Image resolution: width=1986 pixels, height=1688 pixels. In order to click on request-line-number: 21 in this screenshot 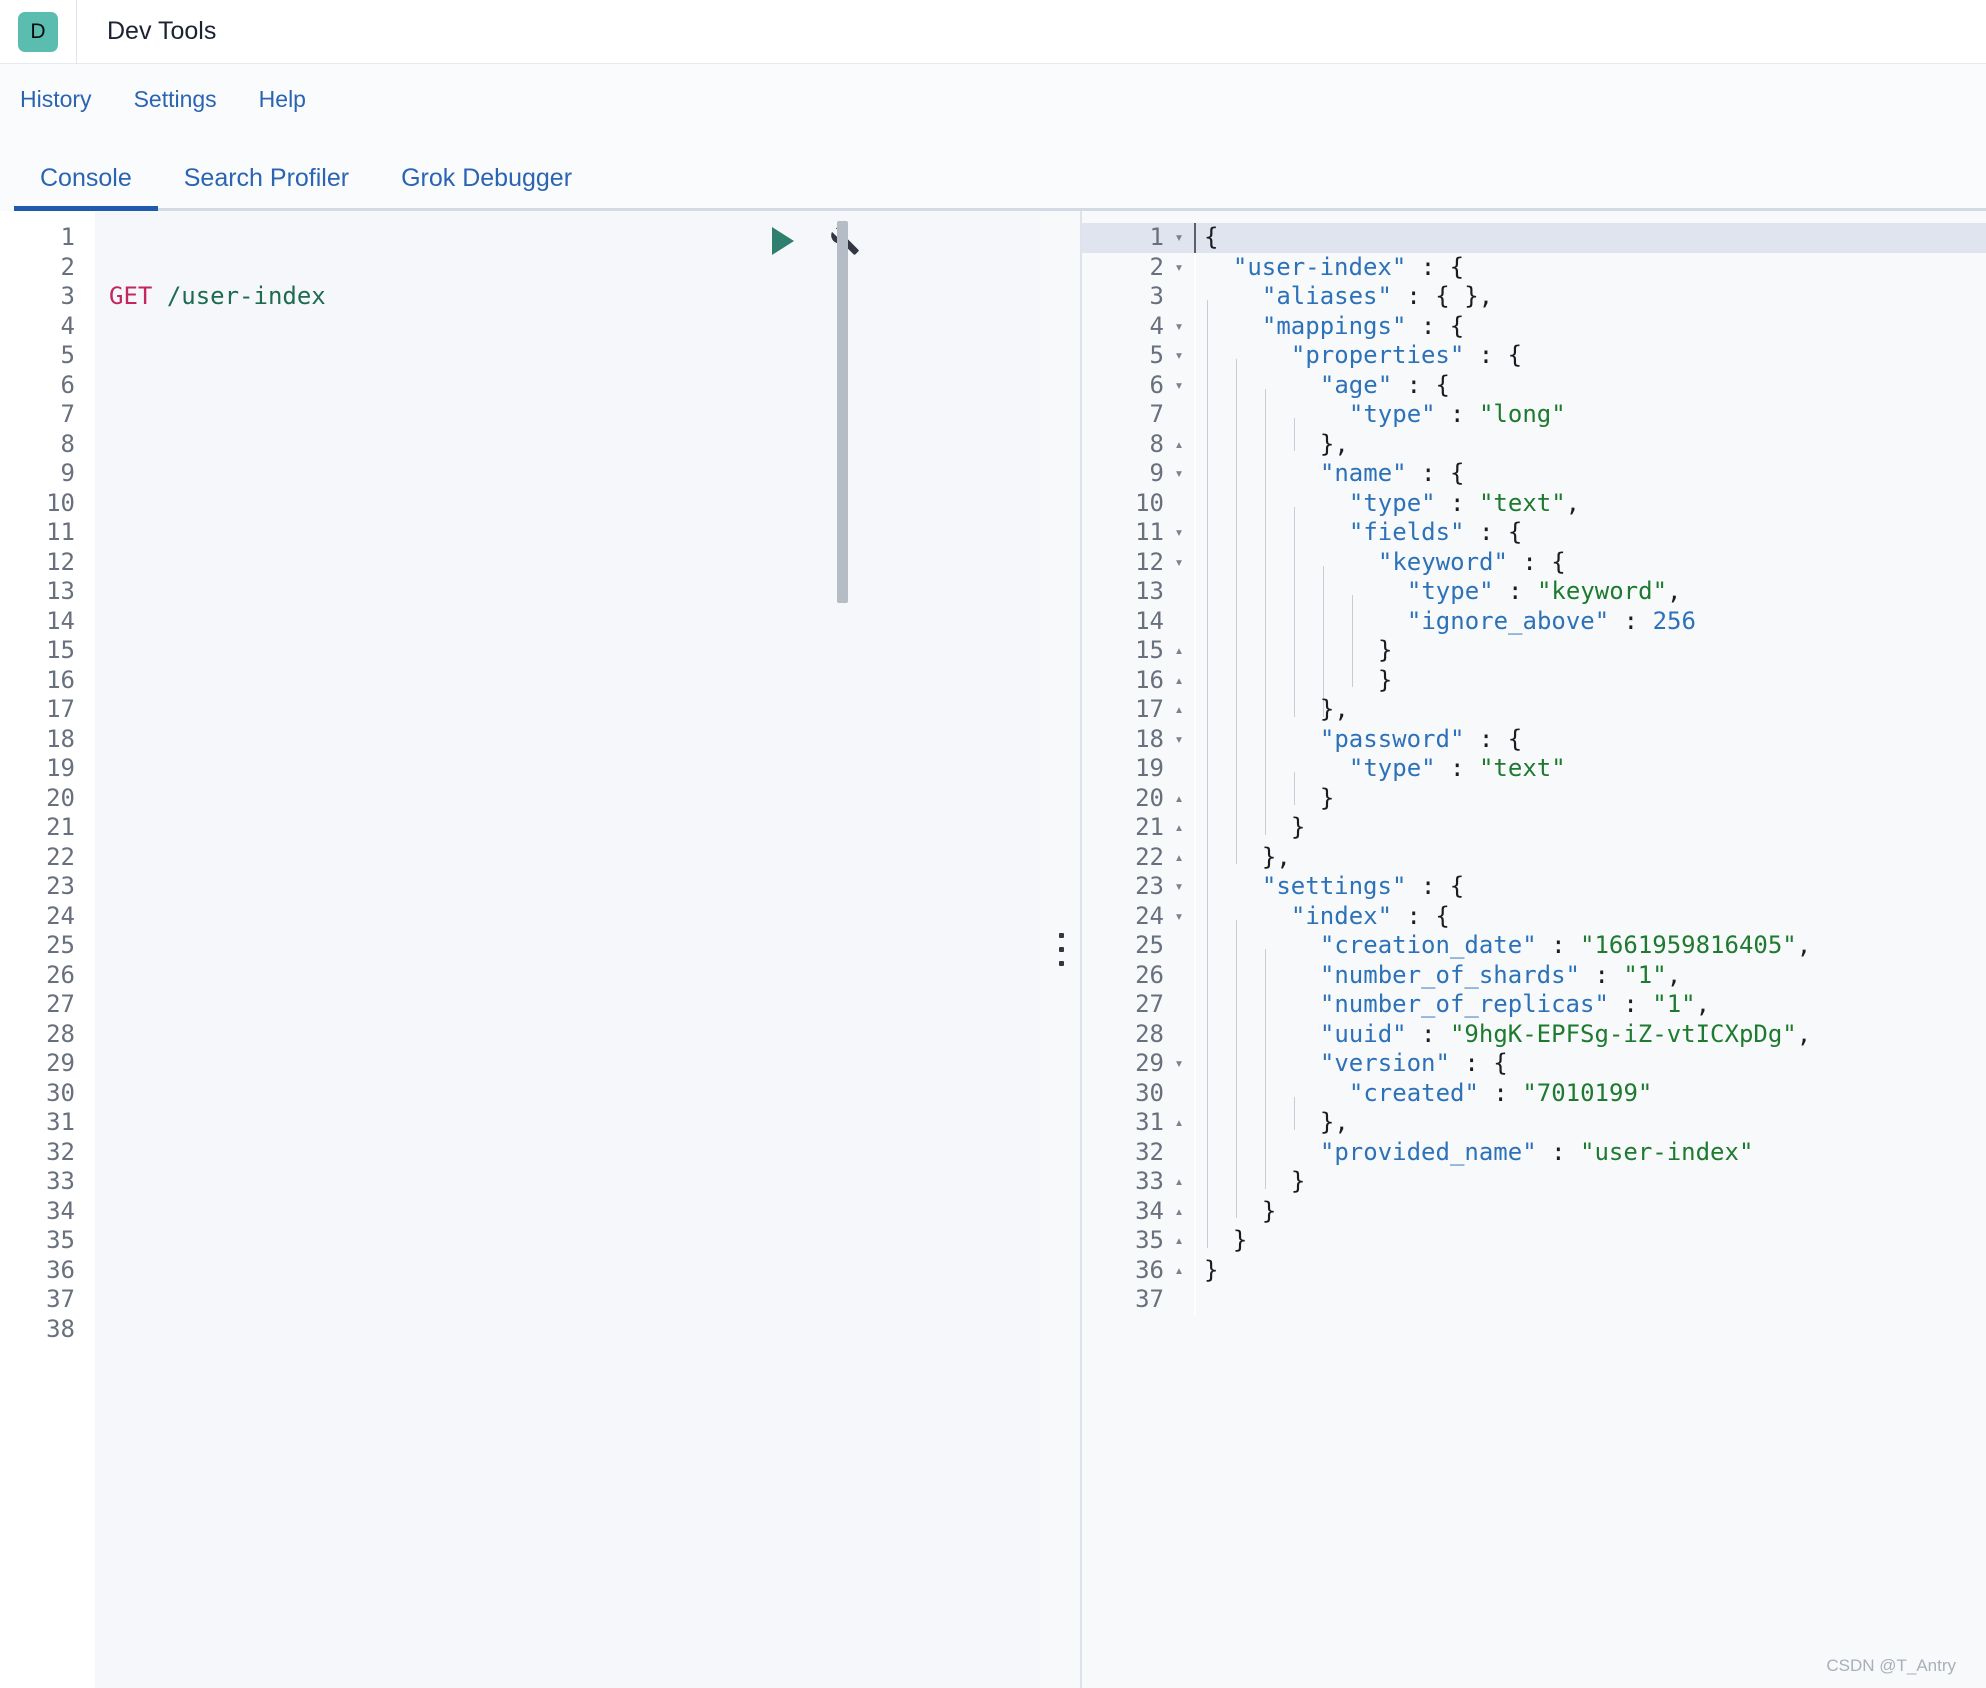, I will do `click(60, 827)`.